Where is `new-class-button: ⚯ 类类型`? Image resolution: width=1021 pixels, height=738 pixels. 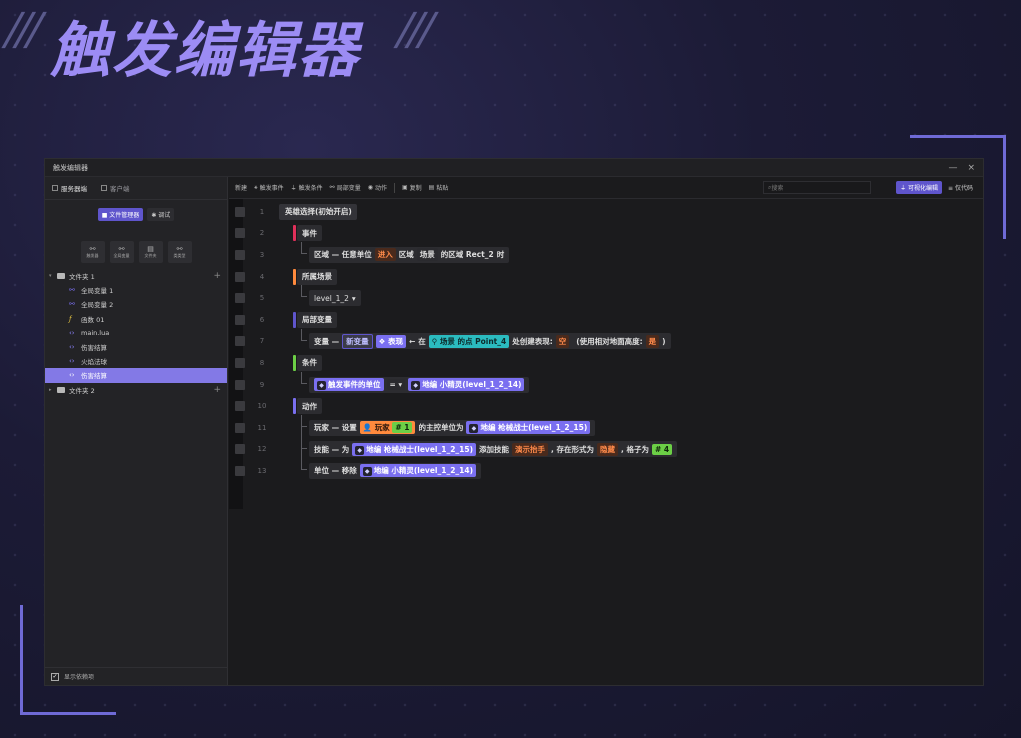
new-class-button: ⚯ 类类型 is located at coordinates (179, 252).